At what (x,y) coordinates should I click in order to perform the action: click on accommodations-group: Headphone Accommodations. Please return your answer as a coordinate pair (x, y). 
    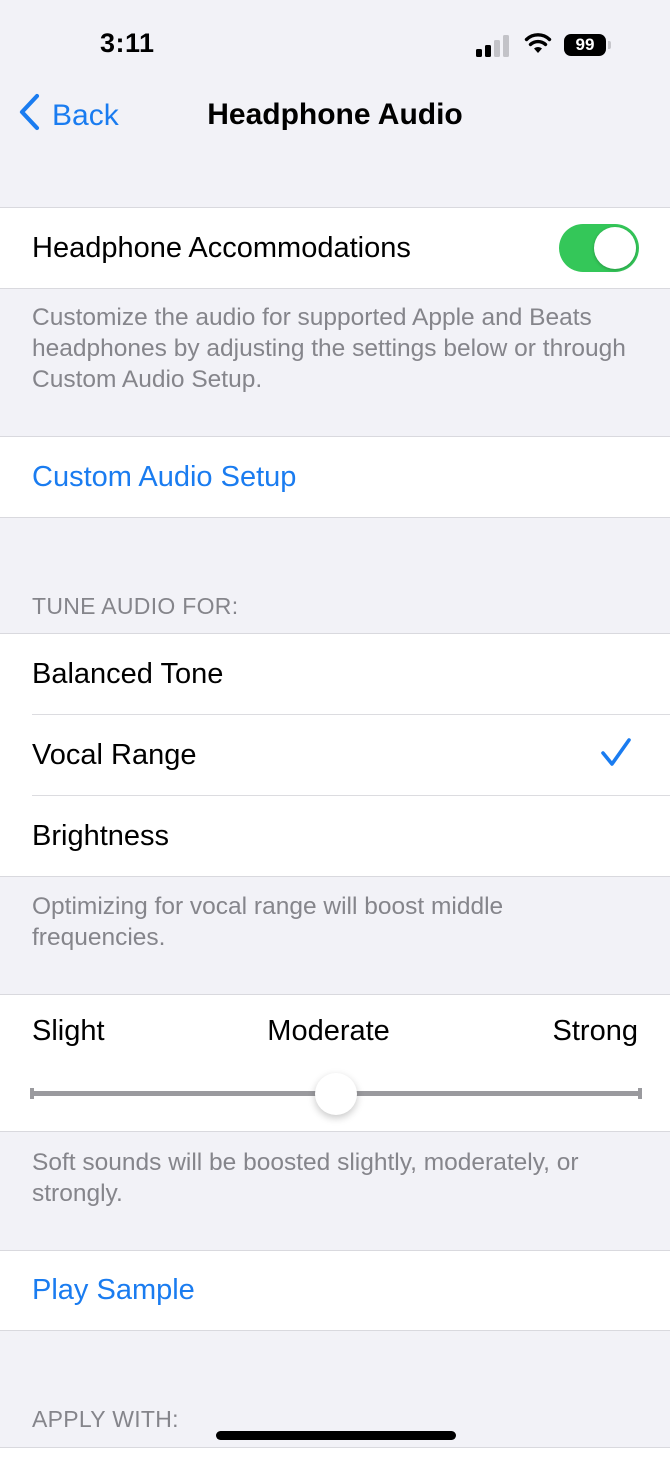
    Looking at the image, I should click on (335, 248).